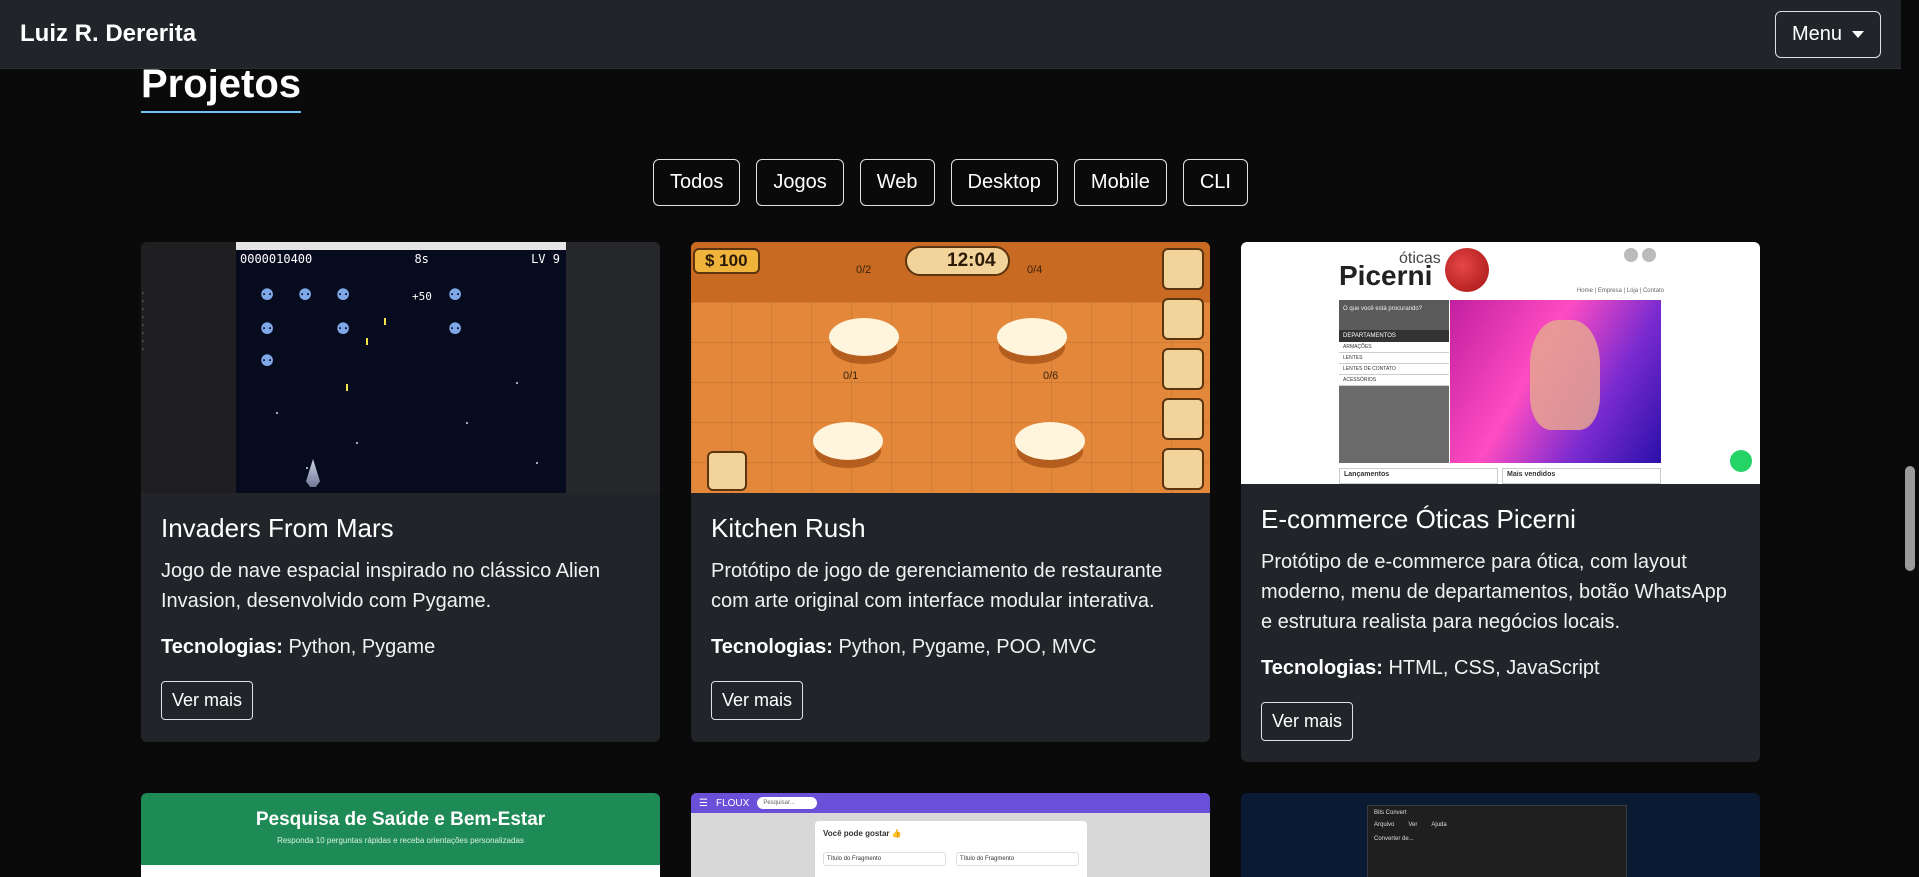  What do you see at coordinates (1741, 461) in the screenshot?
I see `whatsapp-icon` at bounding box center [1741, 461].